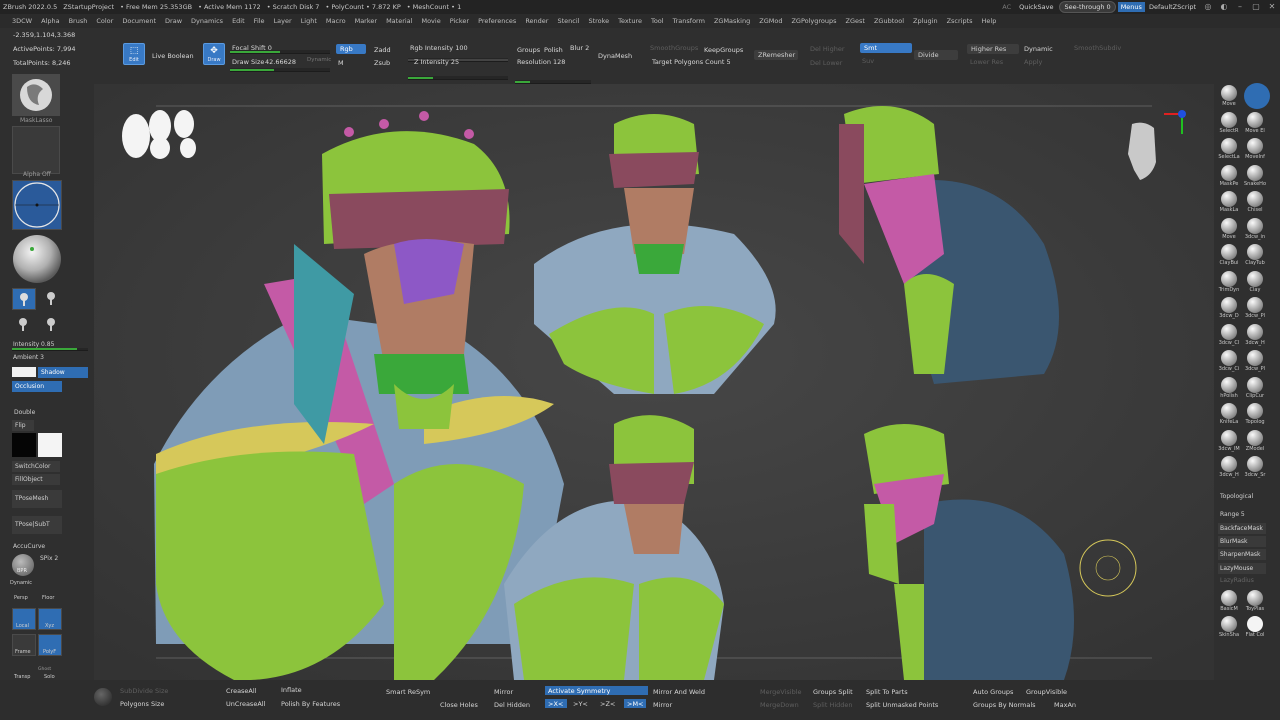 The width and height of the screenshot is (1280, 720). What do you see at coordinates (1232, 514) in the screenshot?
I see `range-slider: Range 5` at bounding box center [1232, 514].